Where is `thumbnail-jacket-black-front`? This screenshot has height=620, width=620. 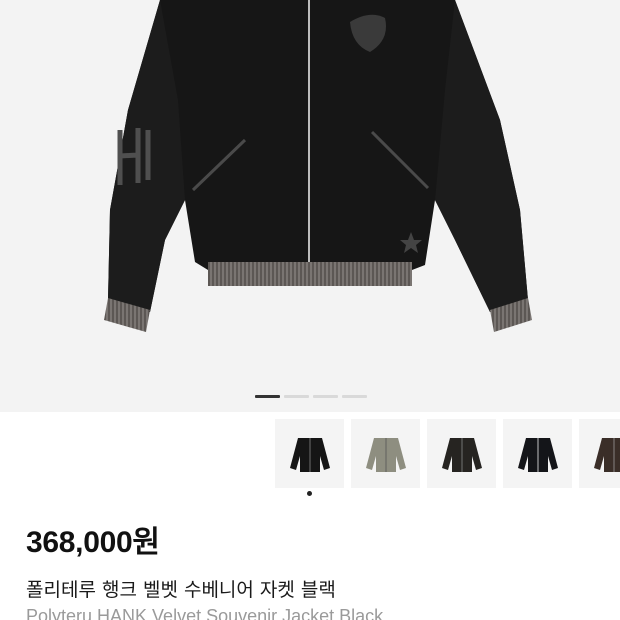 thumbnail-jacket-black-front is located at coordinates (309, 453).